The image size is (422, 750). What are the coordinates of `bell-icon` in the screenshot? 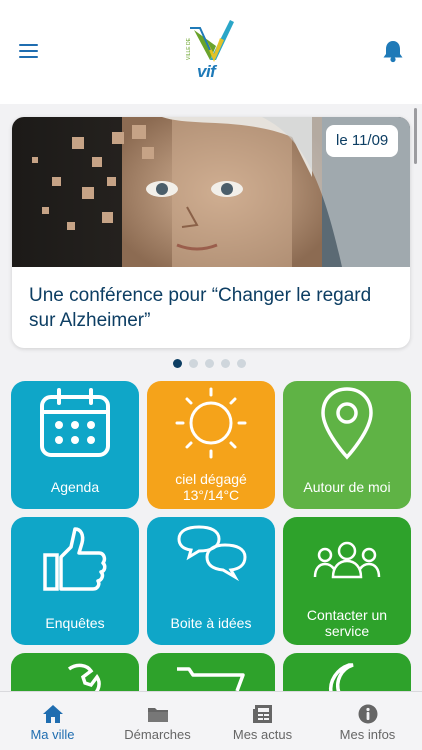 It's located at (393, 51).